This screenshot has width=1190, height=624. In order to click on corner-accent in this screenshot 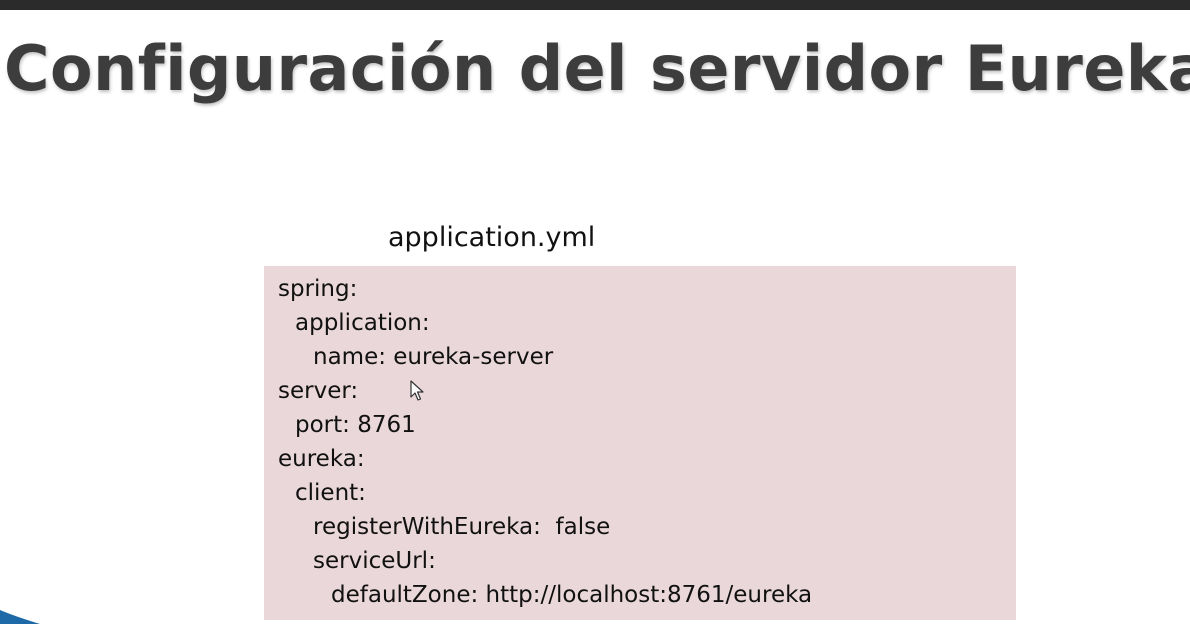, I will do `click(20, 617)`.